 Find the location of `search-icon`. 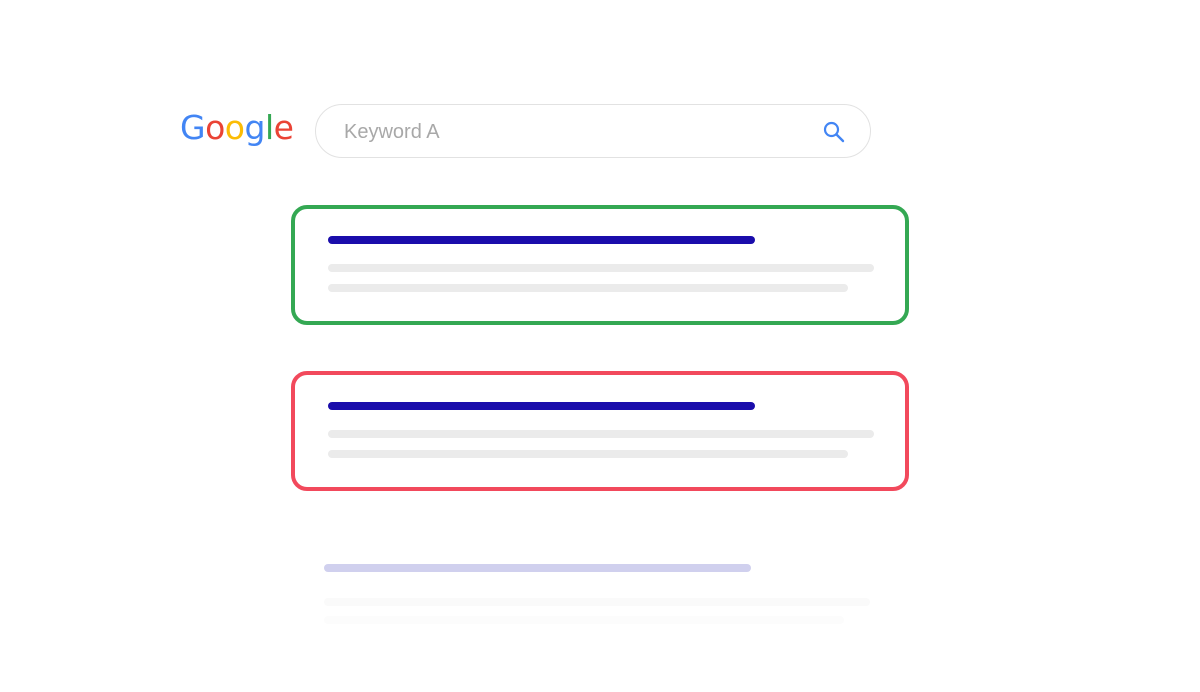

search-icon is located at coordinates (834, 132).